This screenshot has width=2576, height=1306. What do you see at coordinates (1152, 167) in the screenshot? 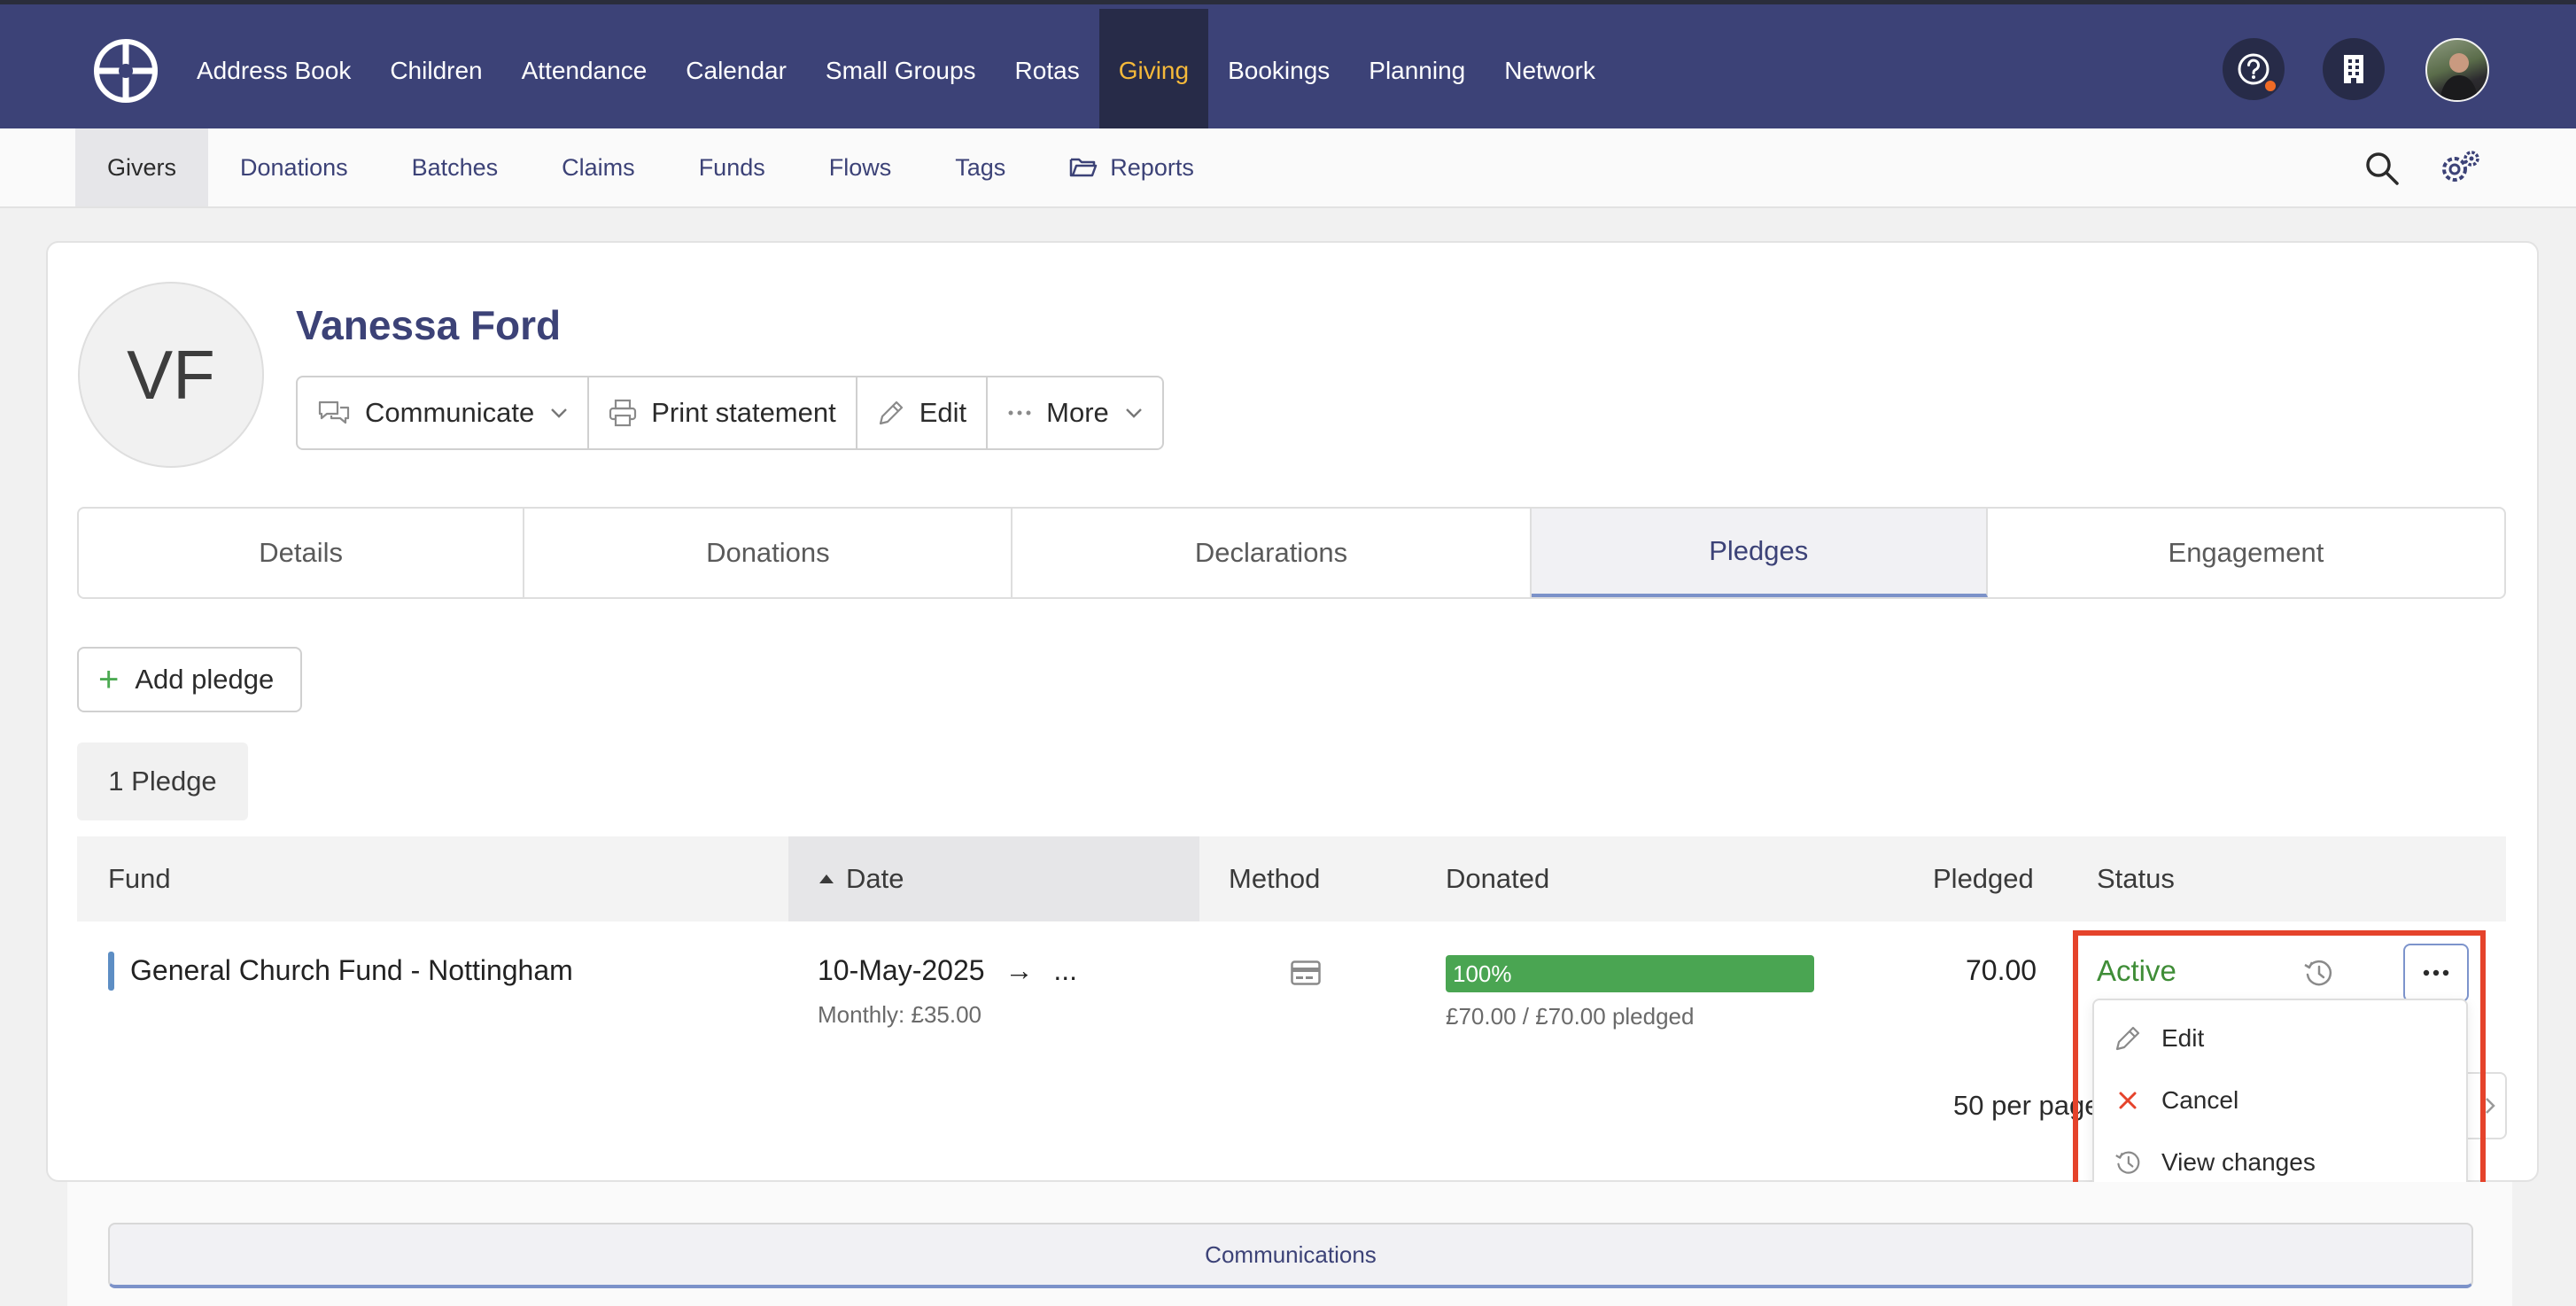
I see `subnav-reports-label: Reports` at bounding box center [1152, 167].